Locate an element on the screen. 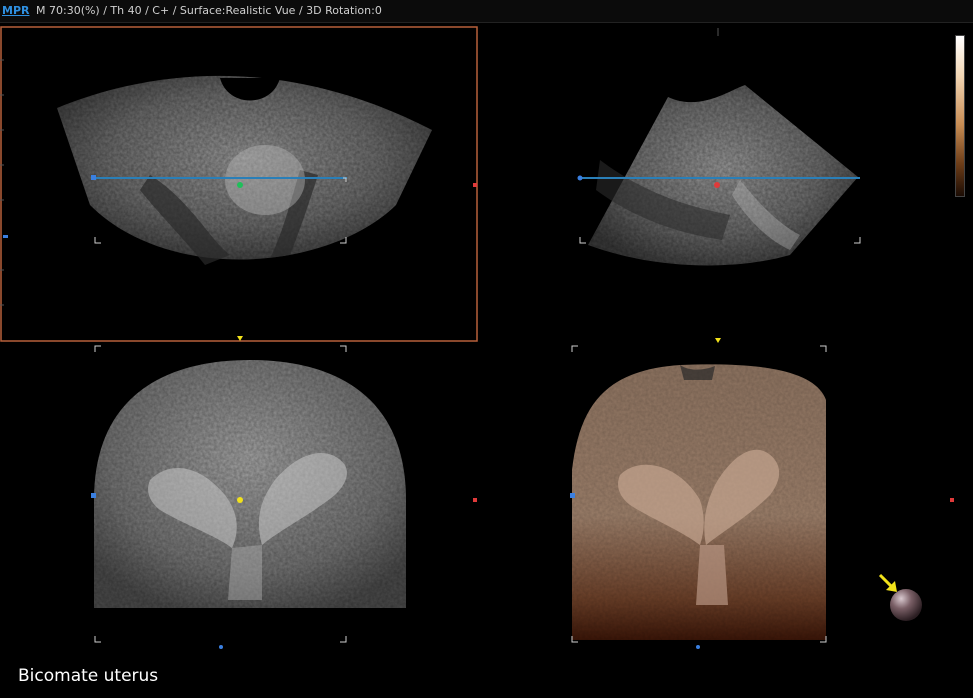 The width and height of the screenshot is (973, 698). edge-marker-red-d is located at coordinates (952, 500).